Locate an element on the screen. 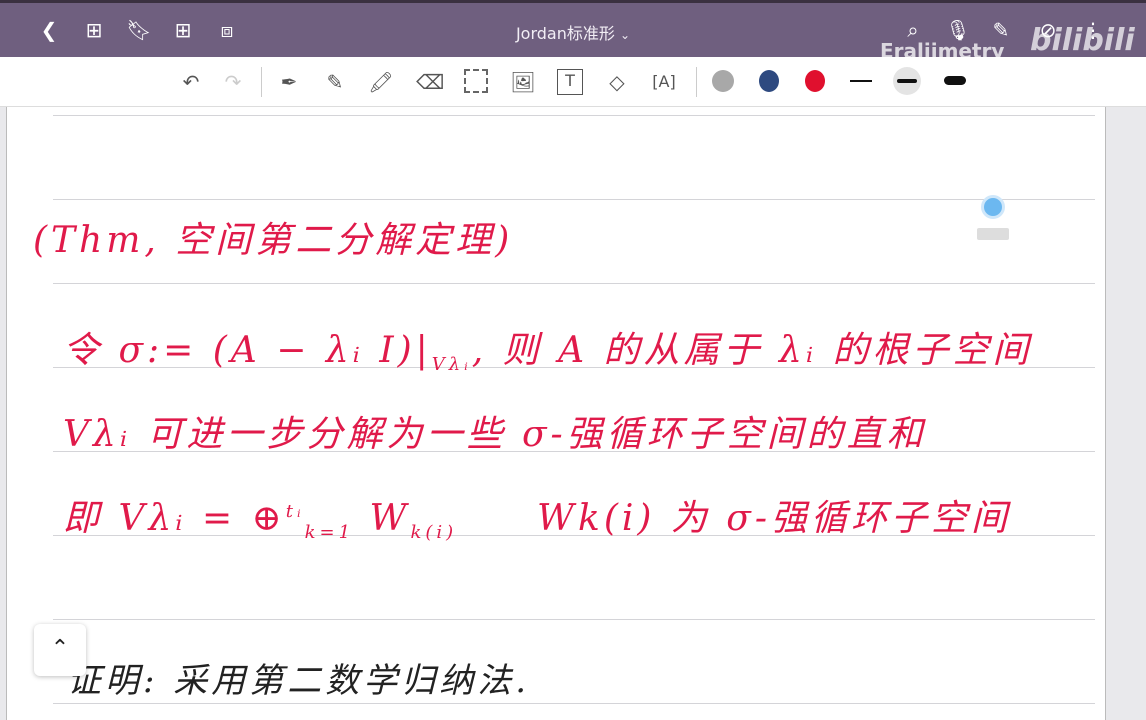 This screenshot has height=720, width=1146. chevron-up-icon: ⌃ is located at coordinates (60, 648).